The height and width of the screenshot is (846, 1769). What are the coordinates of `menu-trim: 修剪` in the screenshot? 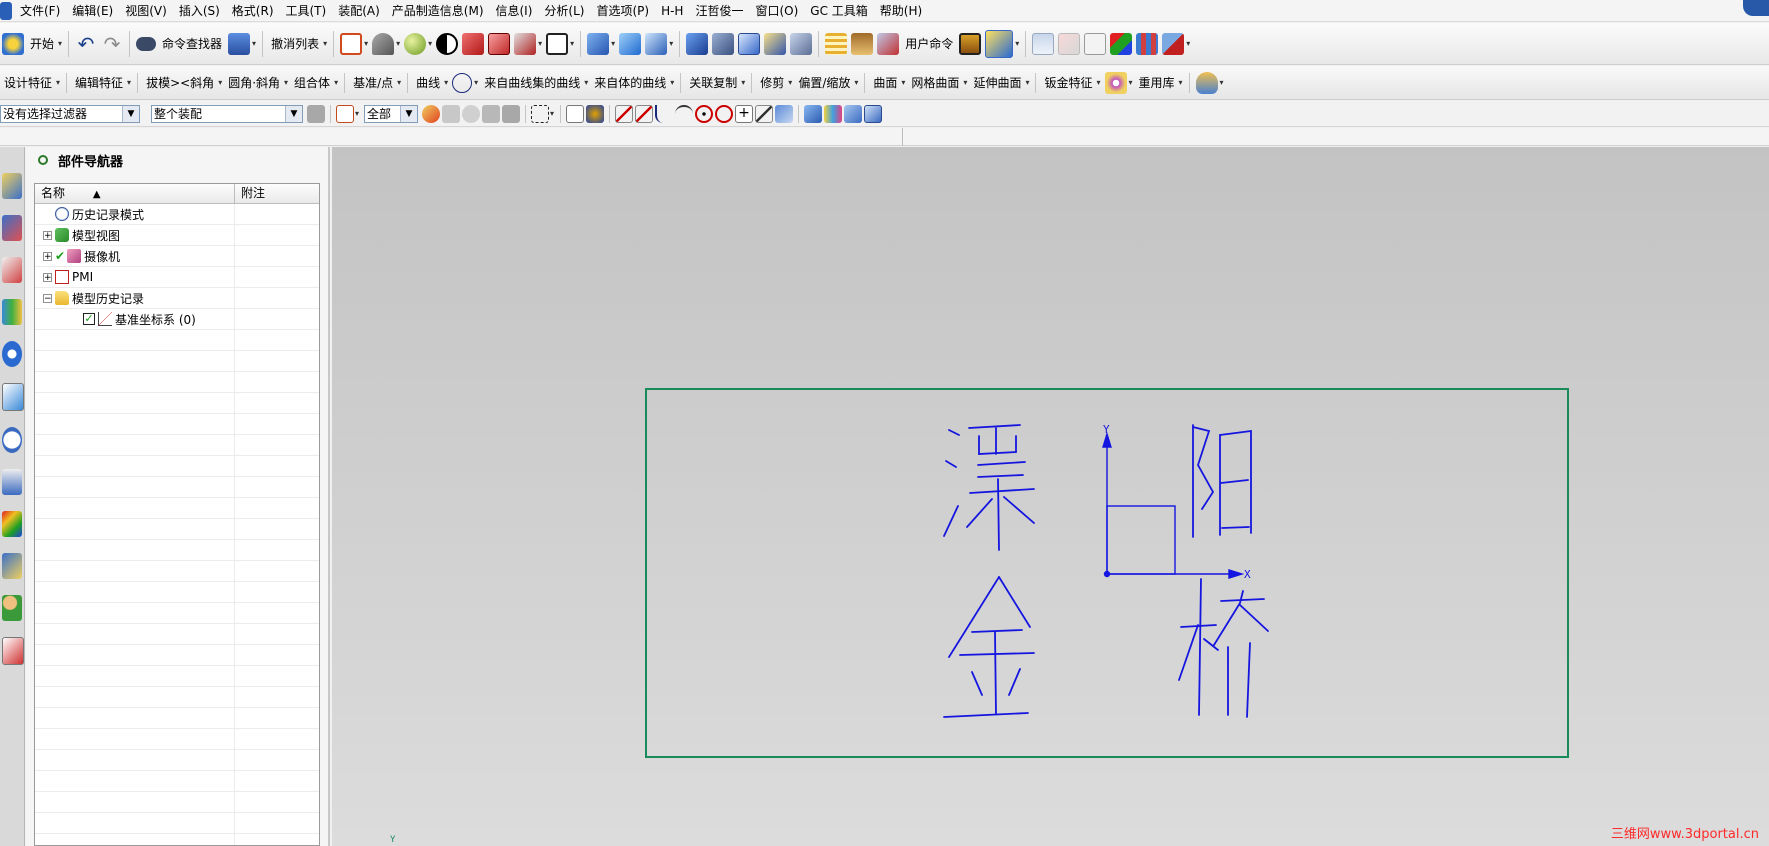 It's located at (772, 82).